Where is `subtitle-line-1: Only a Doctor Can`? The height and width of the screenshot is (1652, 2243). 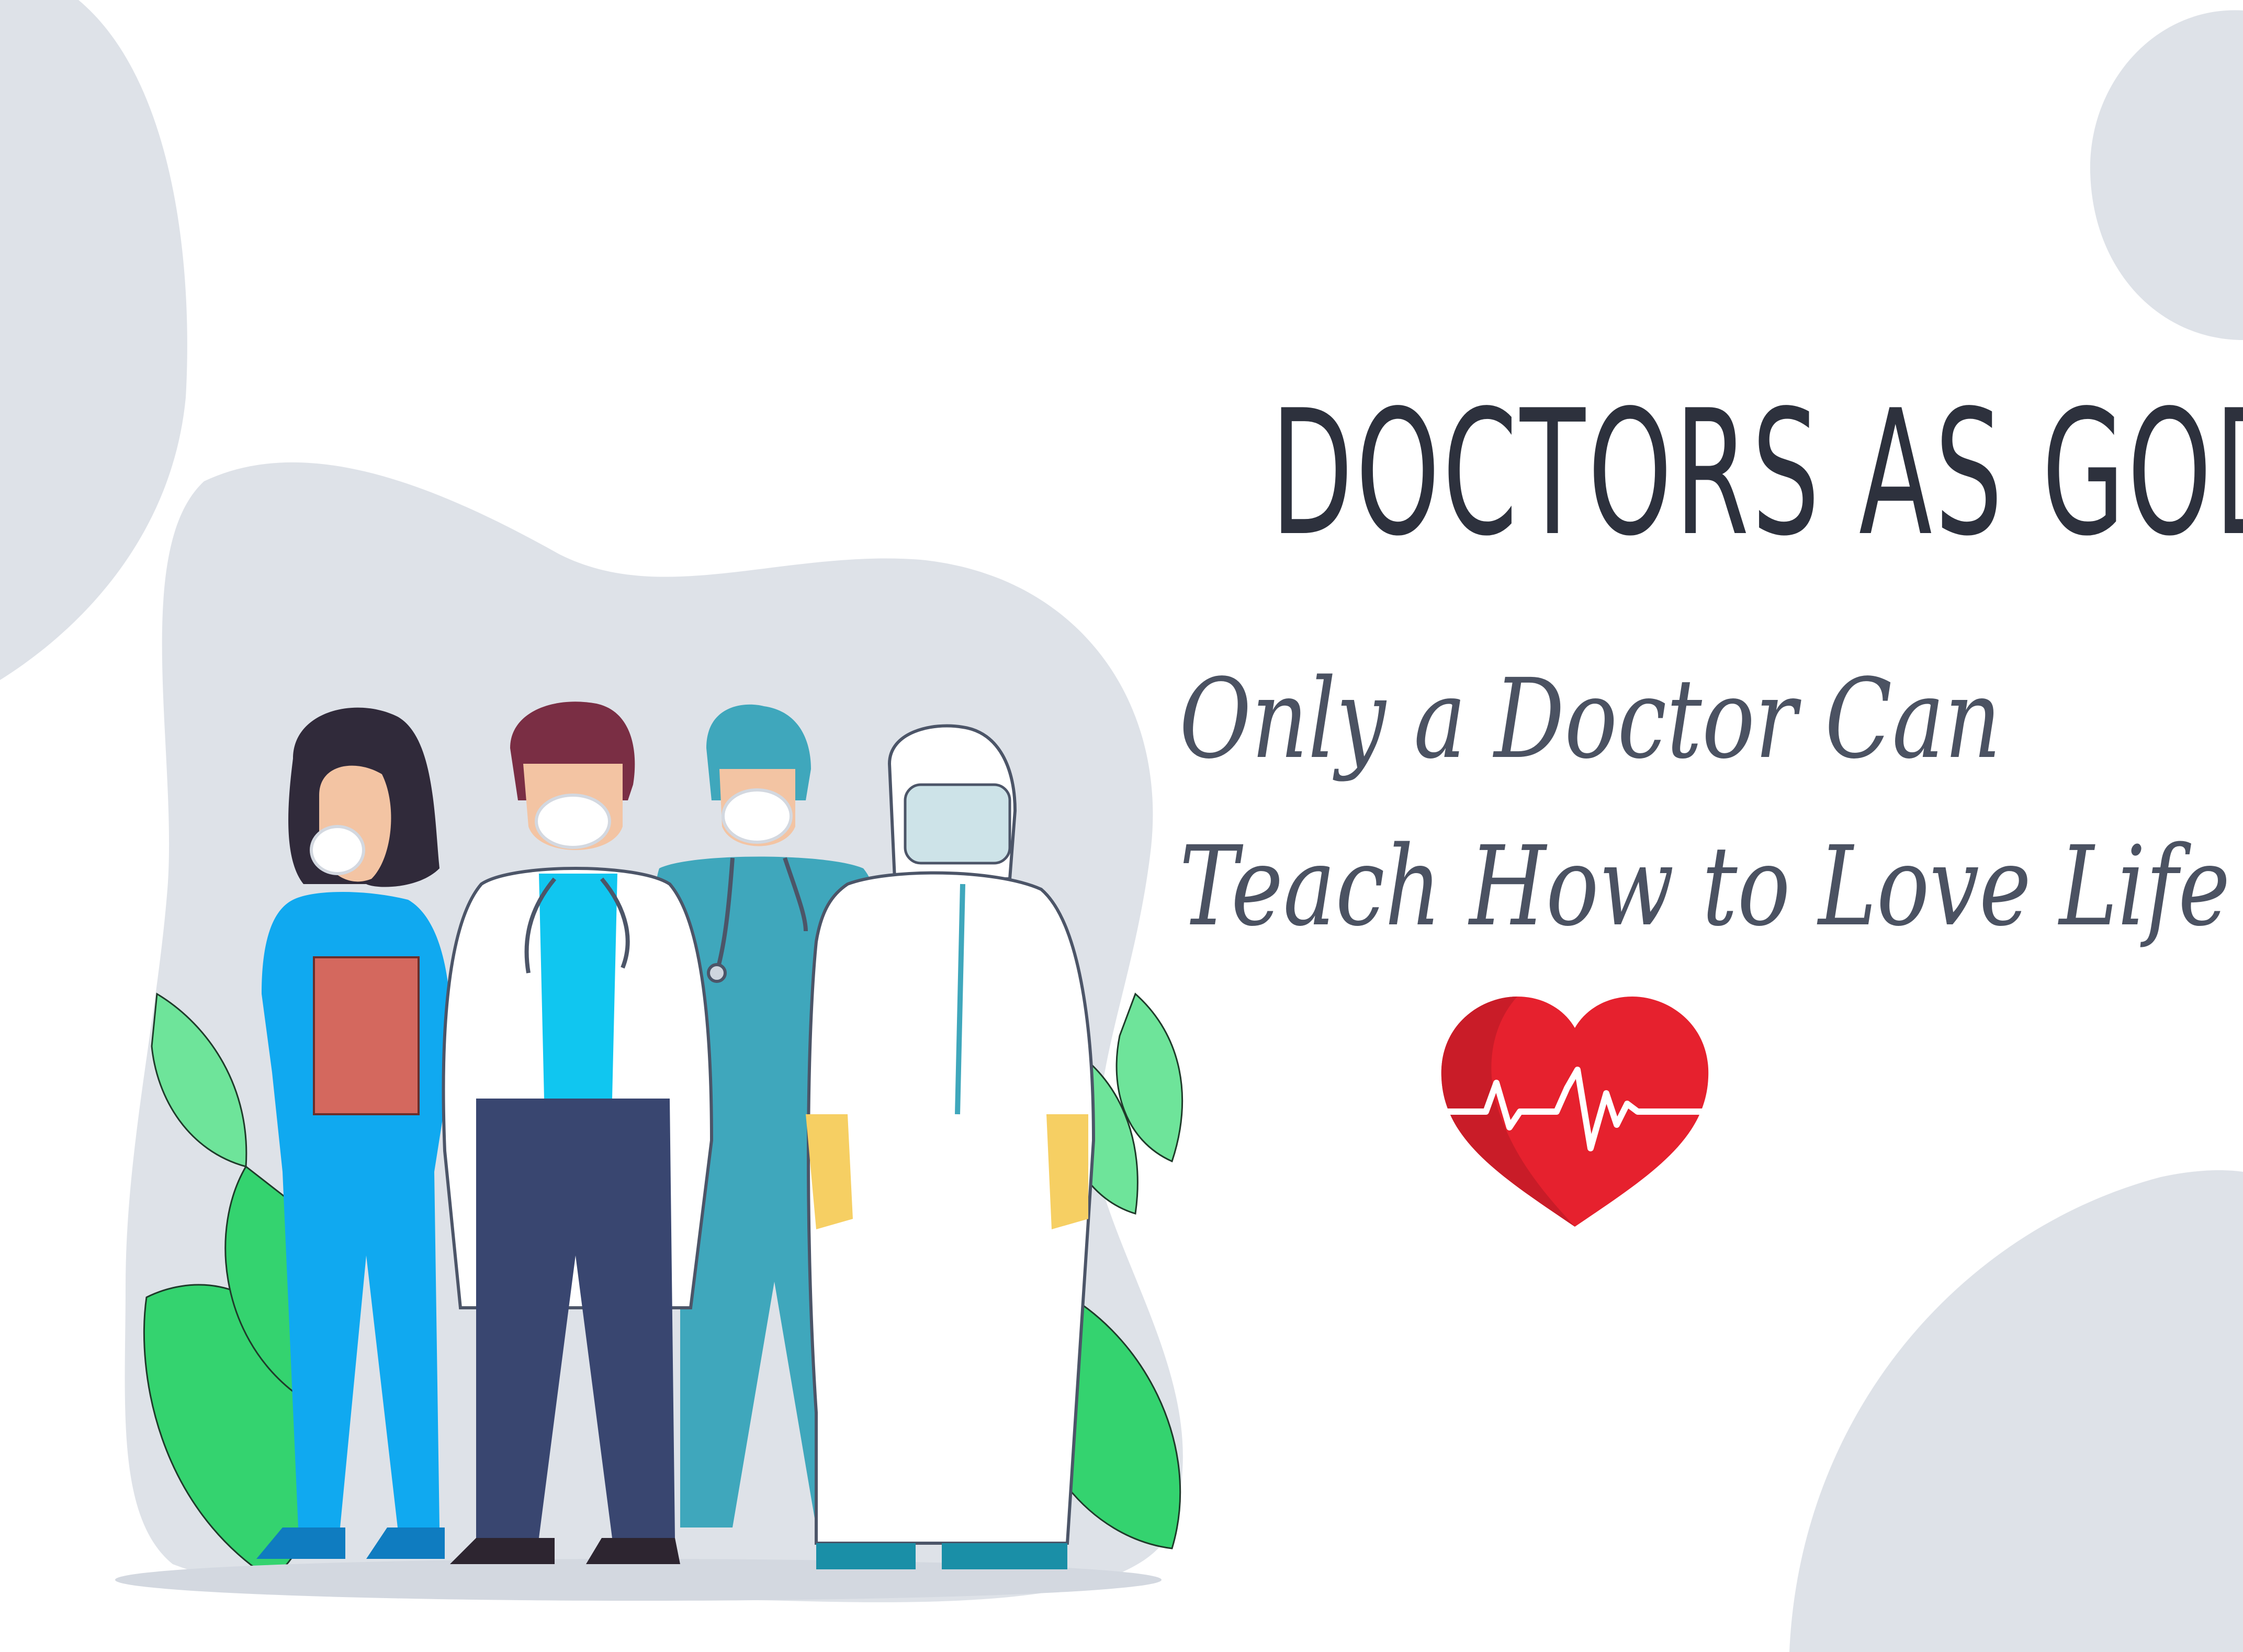 subtitle-line-1: Only a Doctor Can is located at coordinates (1590, 719).